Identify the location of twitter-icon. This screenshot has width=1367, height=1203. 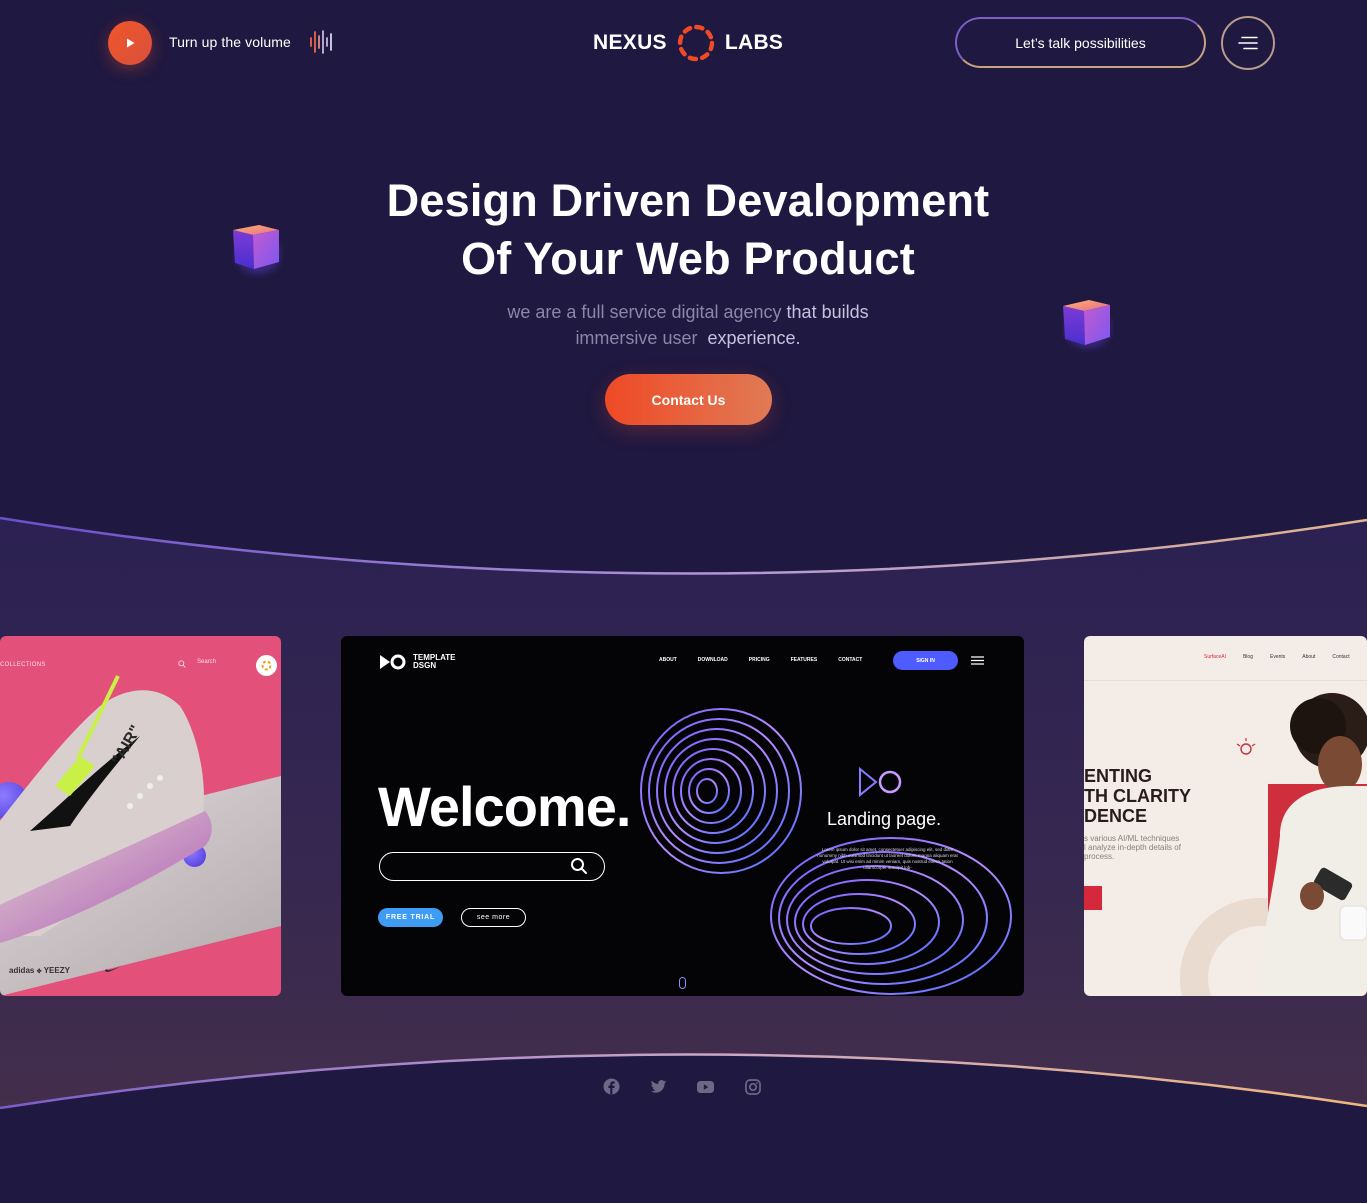
(658, 1086).